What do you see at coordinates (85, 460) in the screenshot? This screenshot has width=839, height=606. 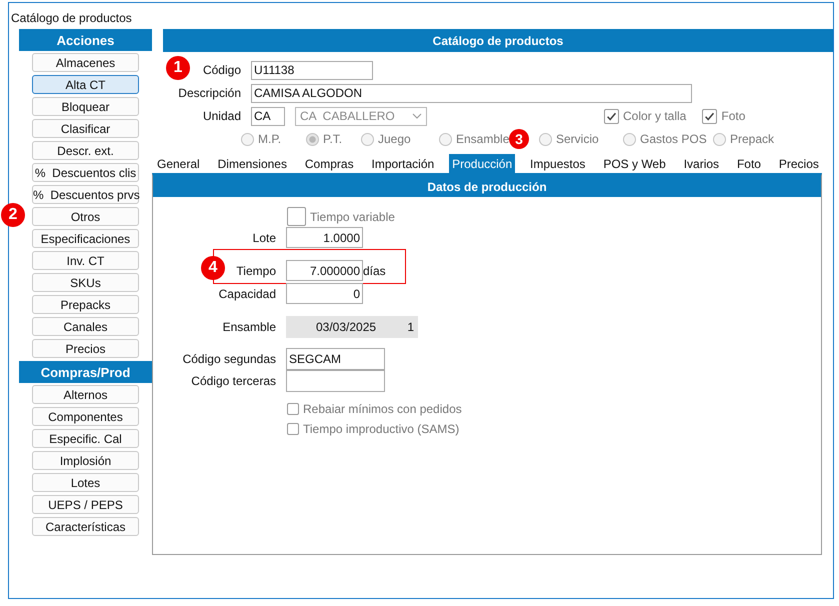 I see `sidebar-button: Implosión` at bounding box center [85, 460].